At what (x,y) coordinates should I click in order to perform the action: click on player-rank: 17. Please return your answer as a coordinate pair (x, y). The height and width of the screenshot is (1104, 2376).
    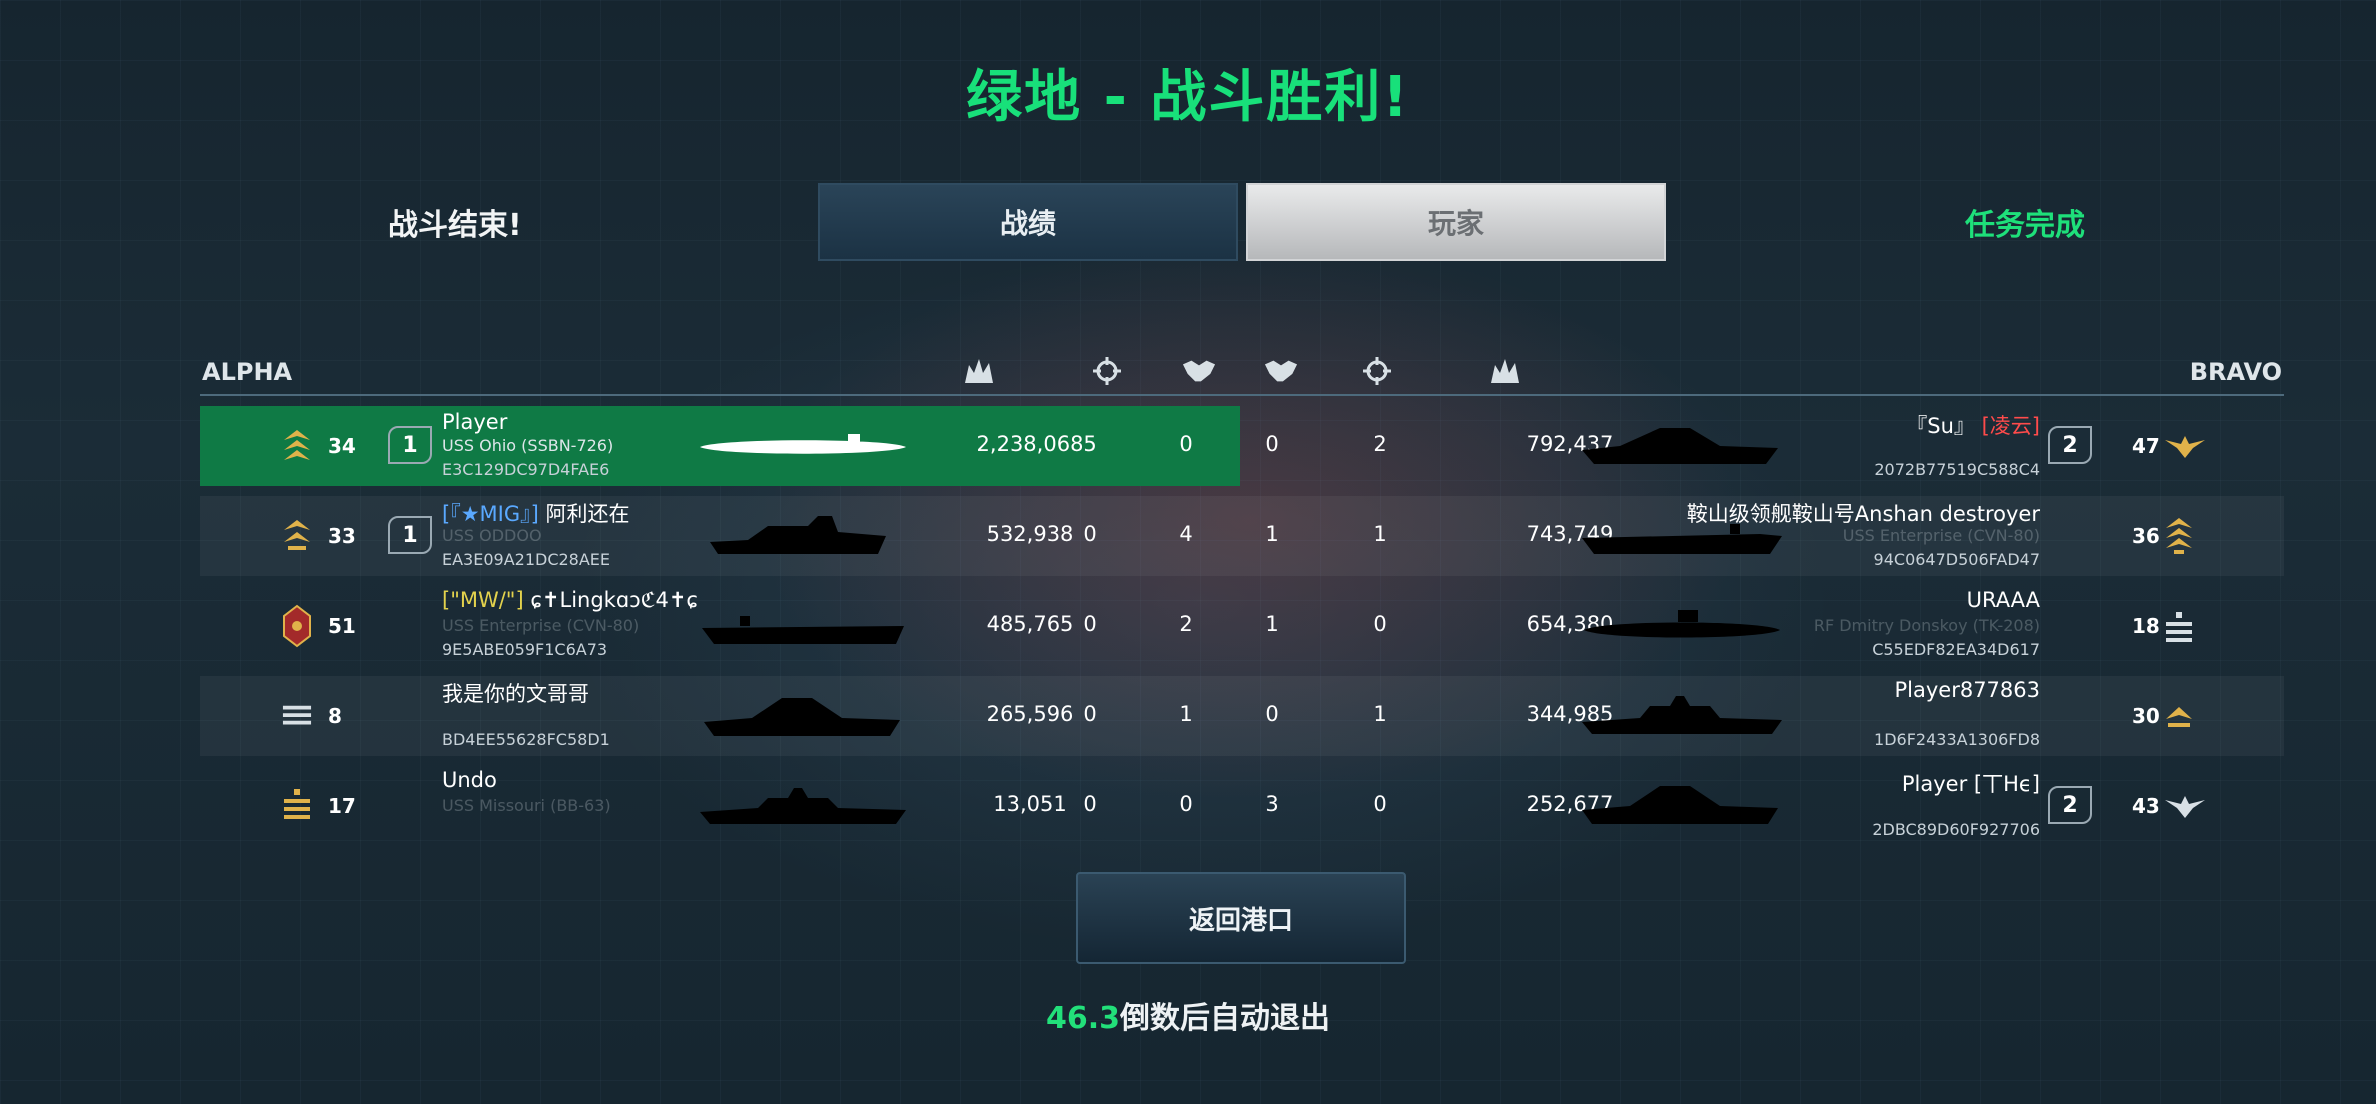
    Looking at the image, I should click on (342, 806).